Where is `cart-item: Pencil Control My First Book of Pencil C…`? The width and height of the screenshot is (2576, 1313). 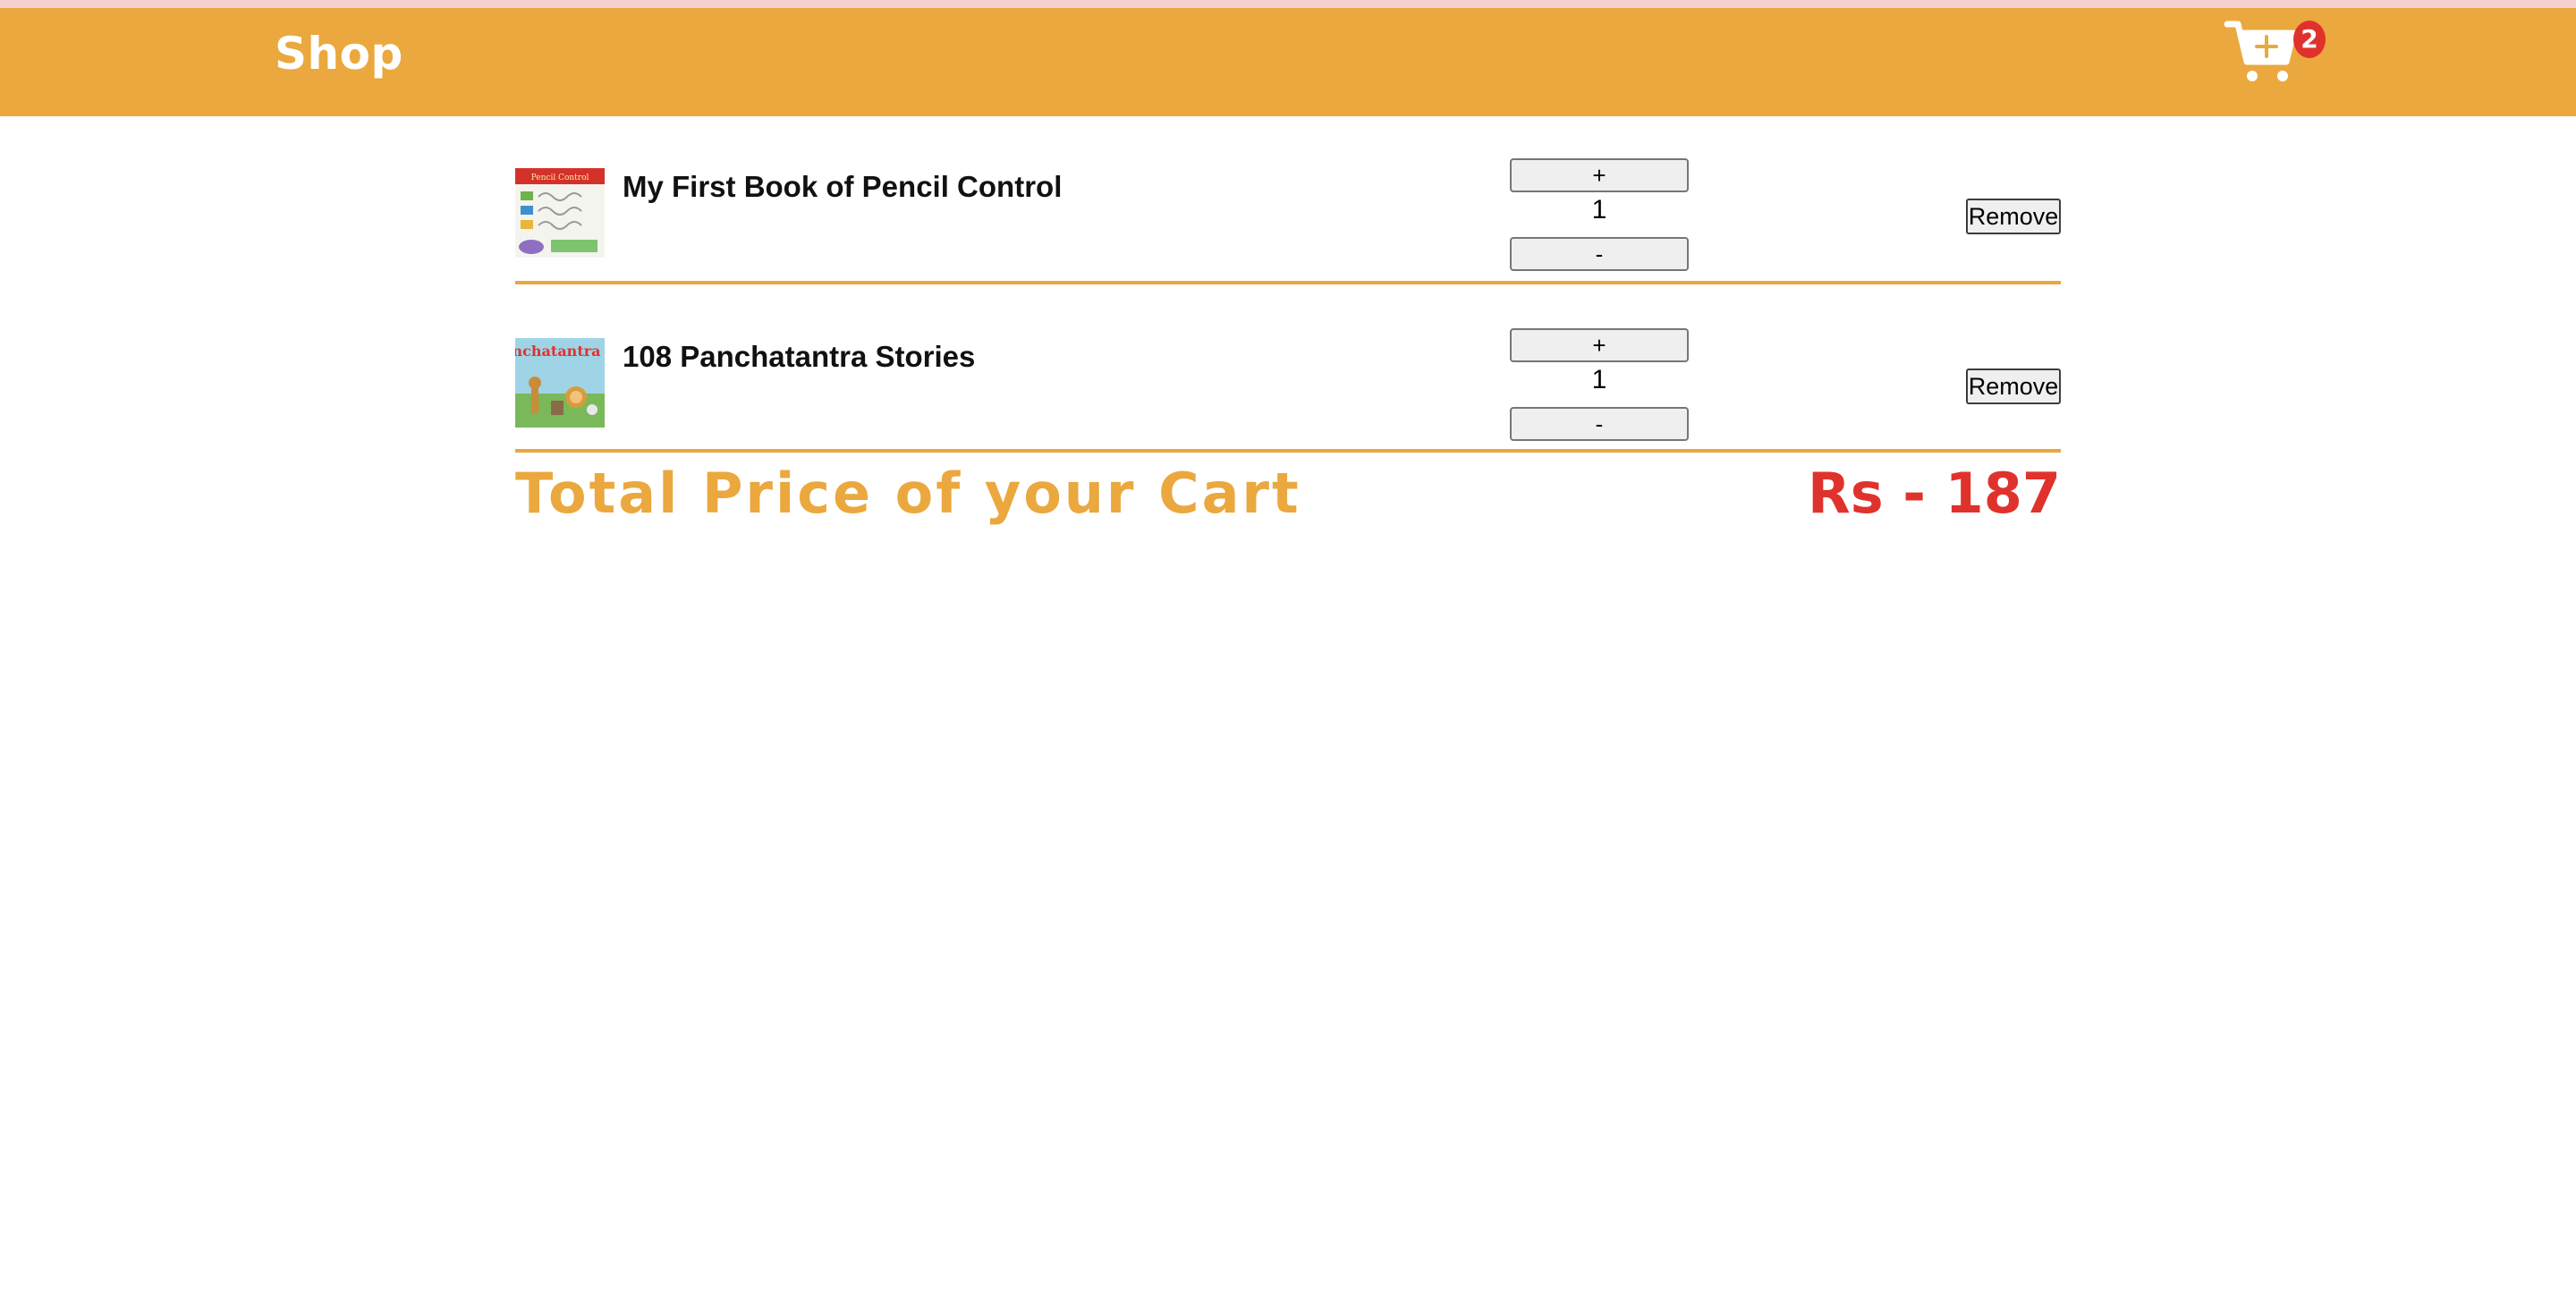
cart-item: Pencil Control My First Book of Pencil C… is located at coordinates (1288, 219).